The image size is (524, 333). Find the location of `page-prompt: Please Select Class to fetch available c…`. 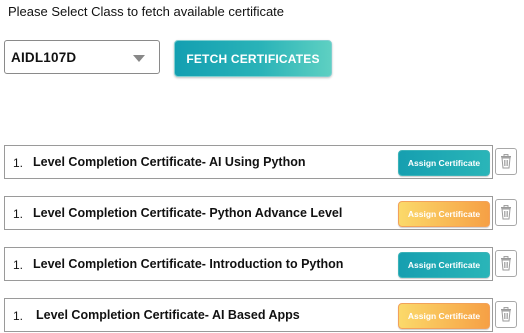

page-prompt: Please Select Class to fetch available c… is located at coordinates (146, 11).